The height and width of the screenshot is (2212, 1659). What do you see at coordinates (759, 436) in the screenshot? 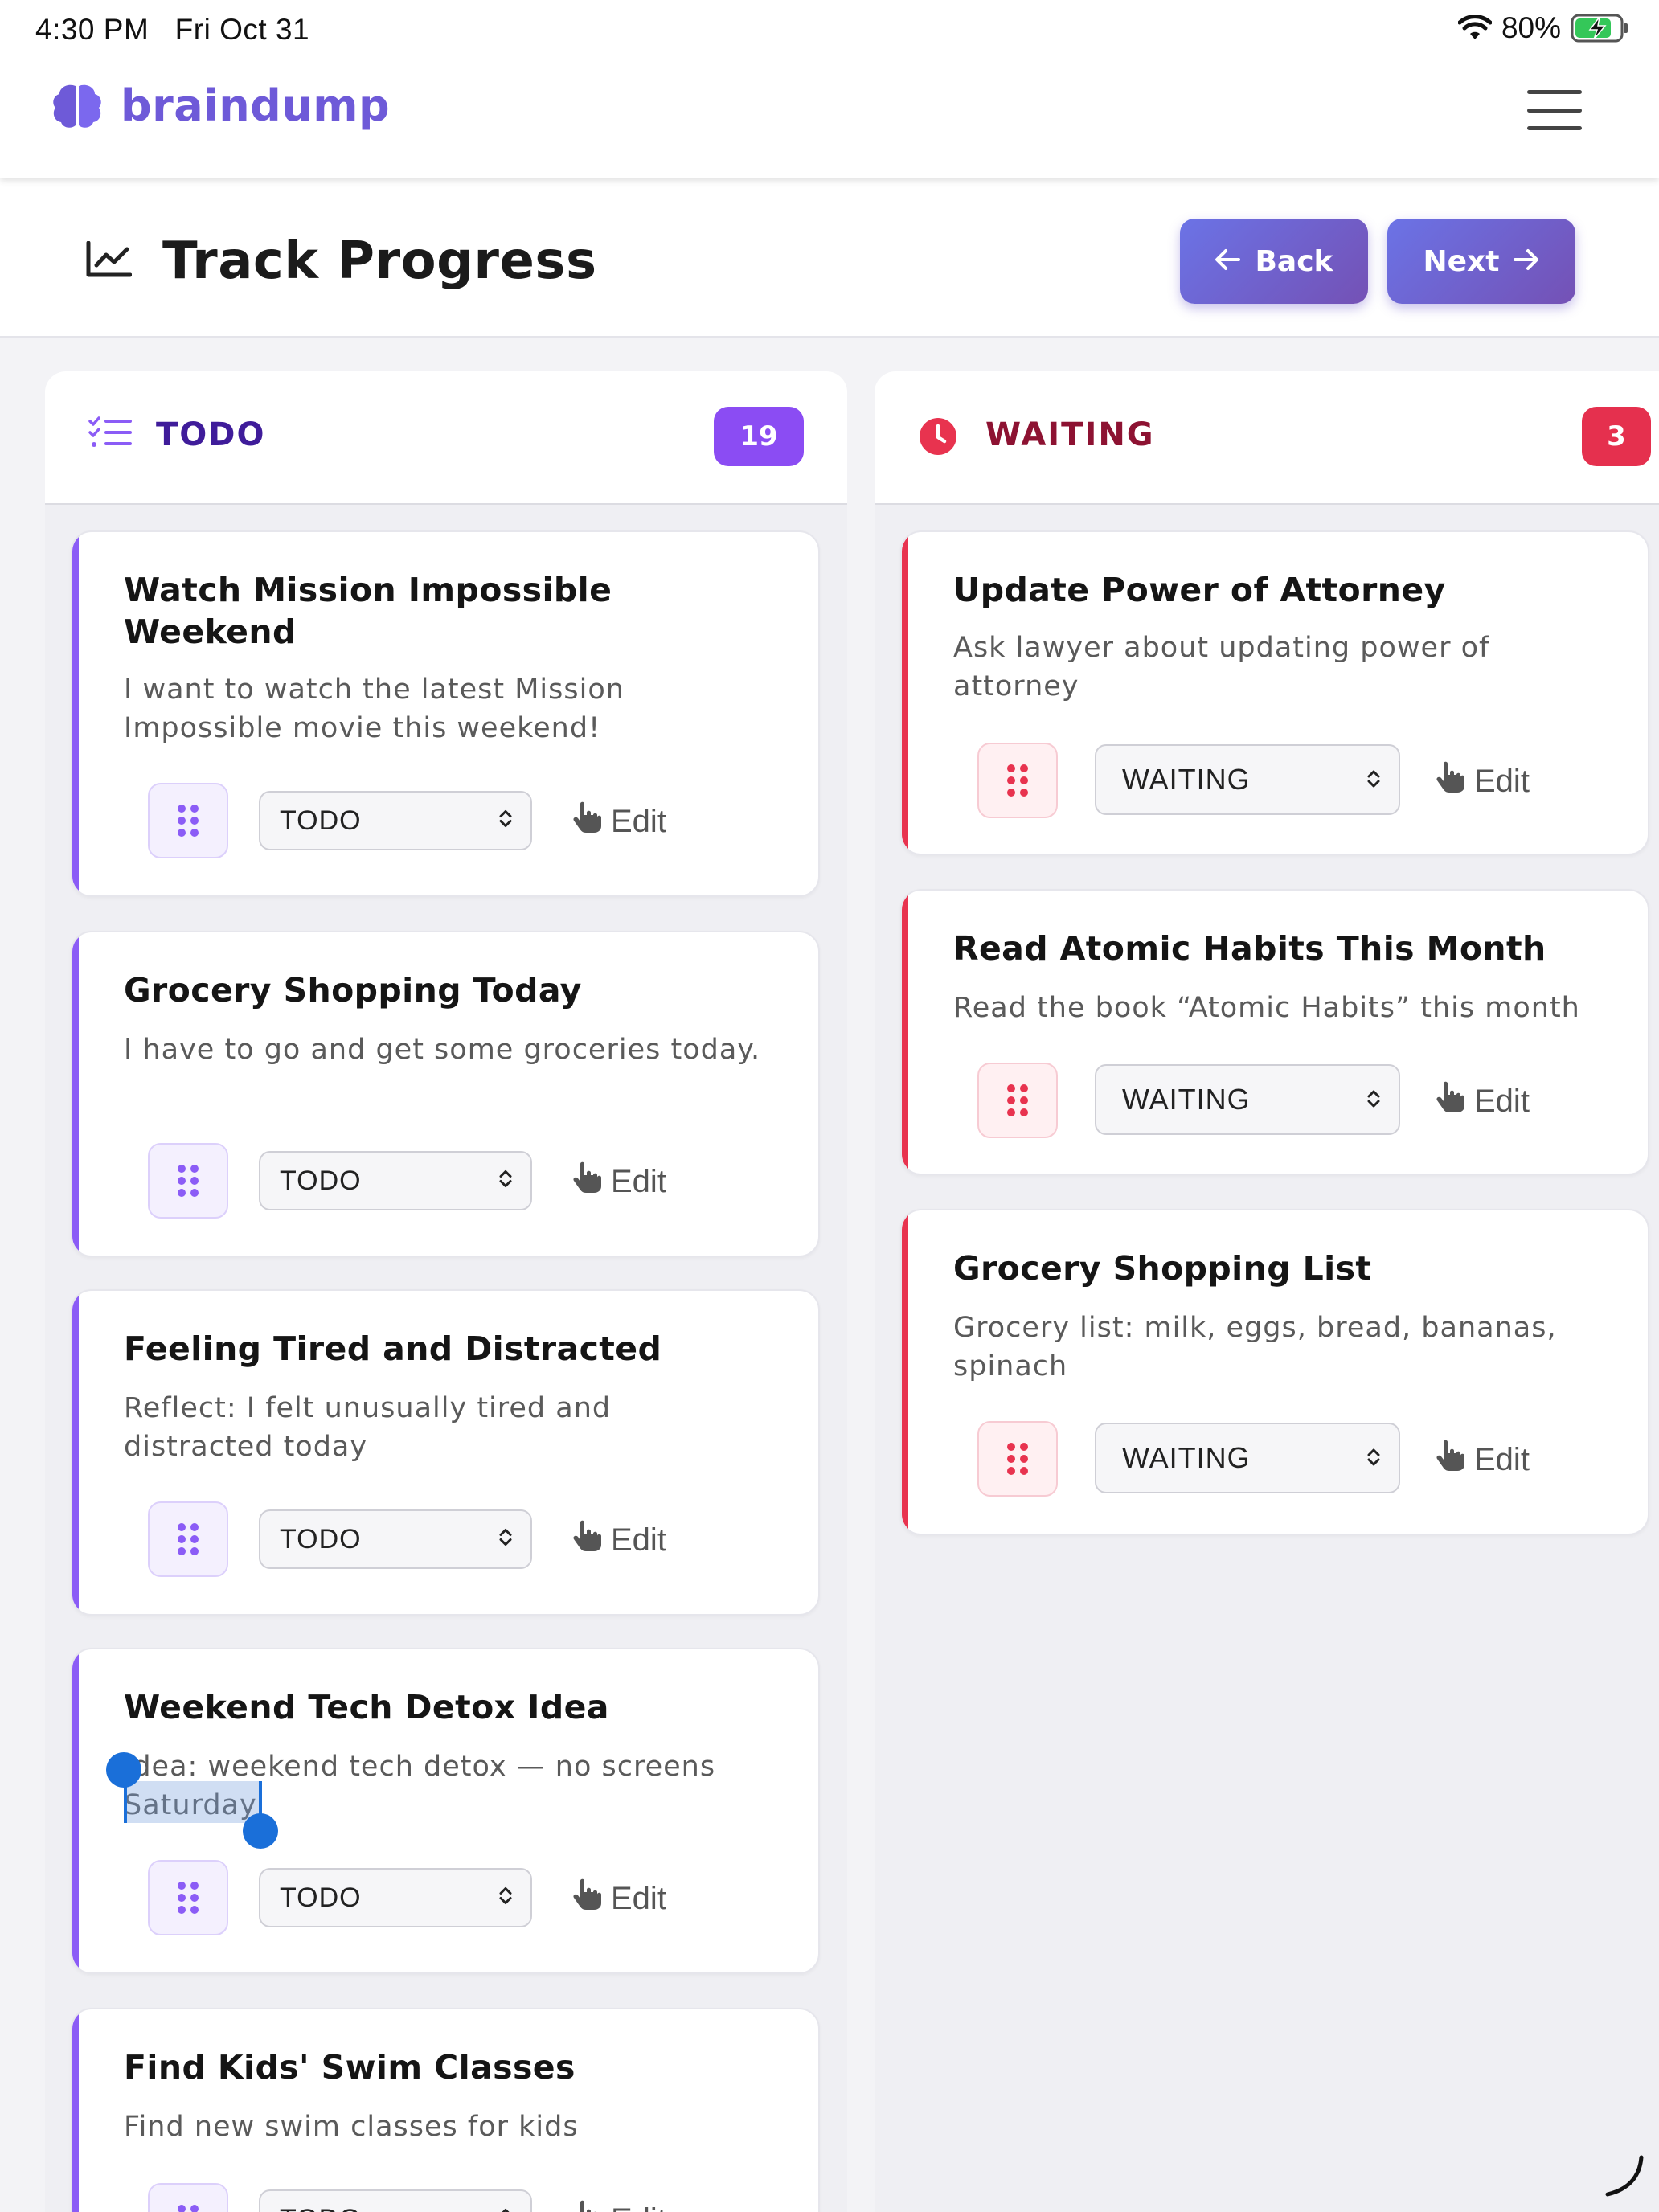
I see `todo-count-badge: 19` at bounding box center [759, 436].